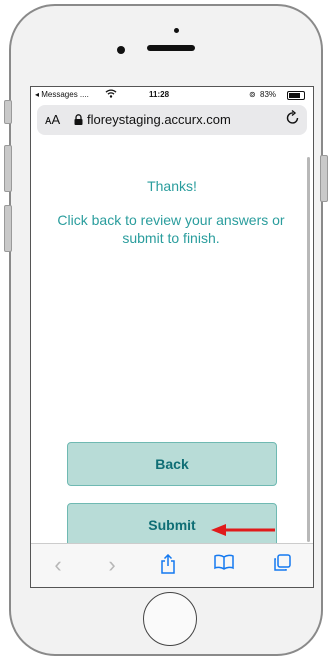 This screenshot has width=332, height=662. I want to click on book-icon, so click(224, 565).